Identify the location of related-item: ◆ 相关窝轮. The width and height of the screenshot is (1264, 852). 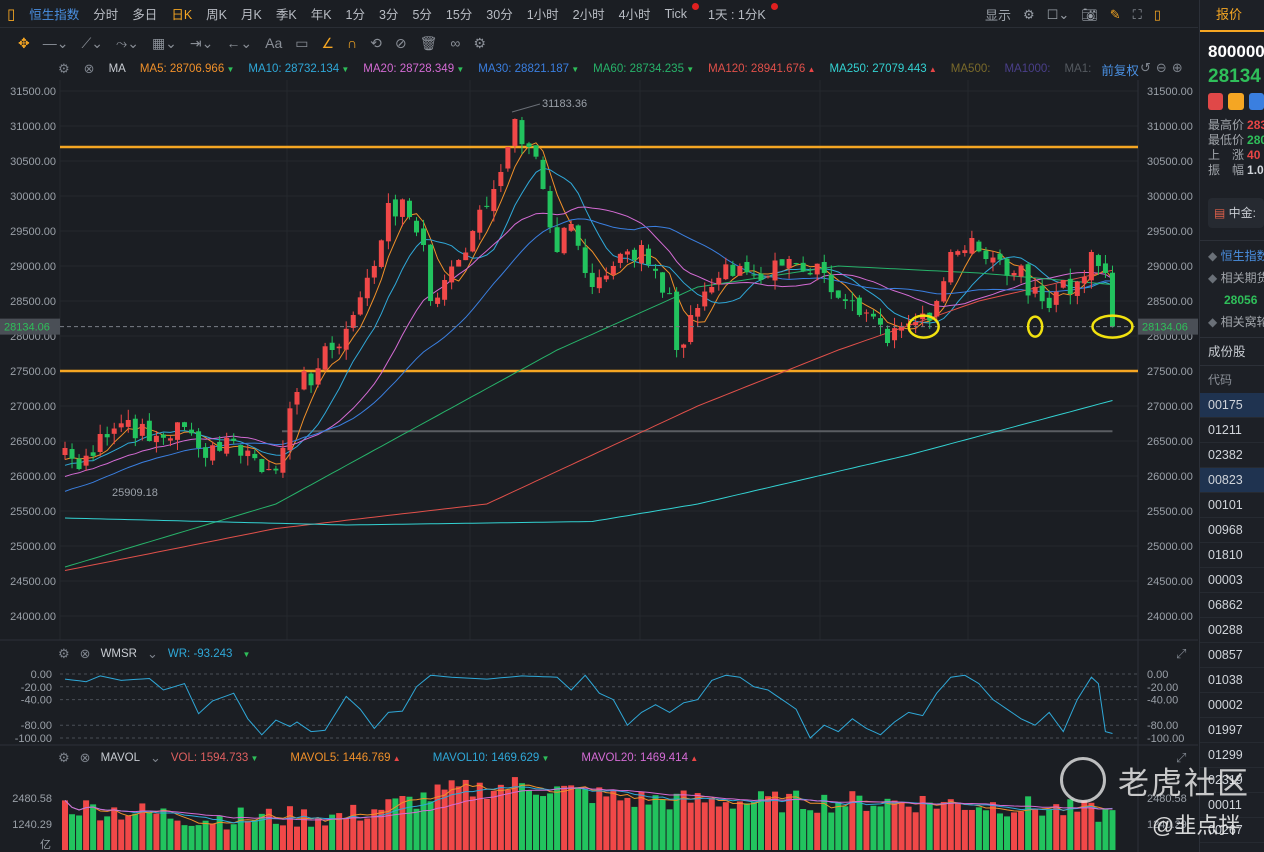
(1232, 322).